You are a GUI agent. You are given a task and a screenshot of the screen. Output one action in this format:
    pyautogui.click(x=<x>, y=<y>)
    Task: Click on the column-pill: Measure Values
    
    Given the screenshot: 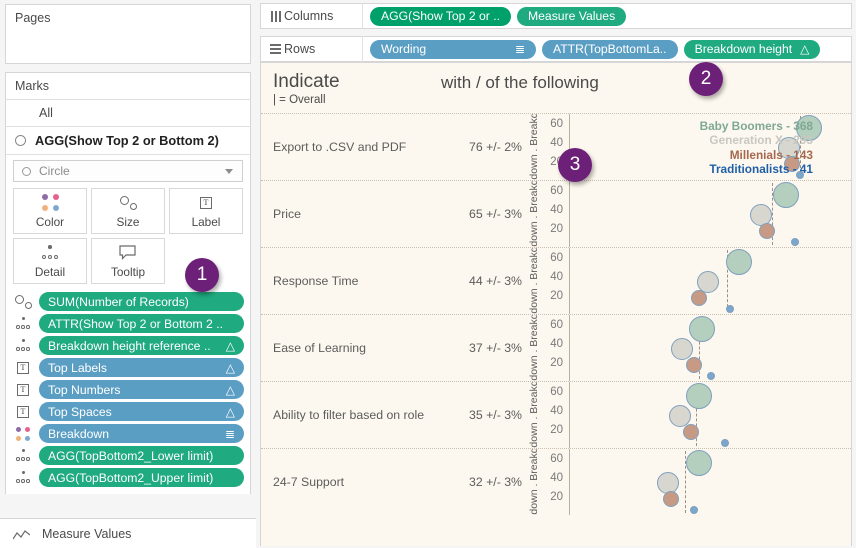 What is the action you would take?
    pyautogui.click(x=572, y=16)
    